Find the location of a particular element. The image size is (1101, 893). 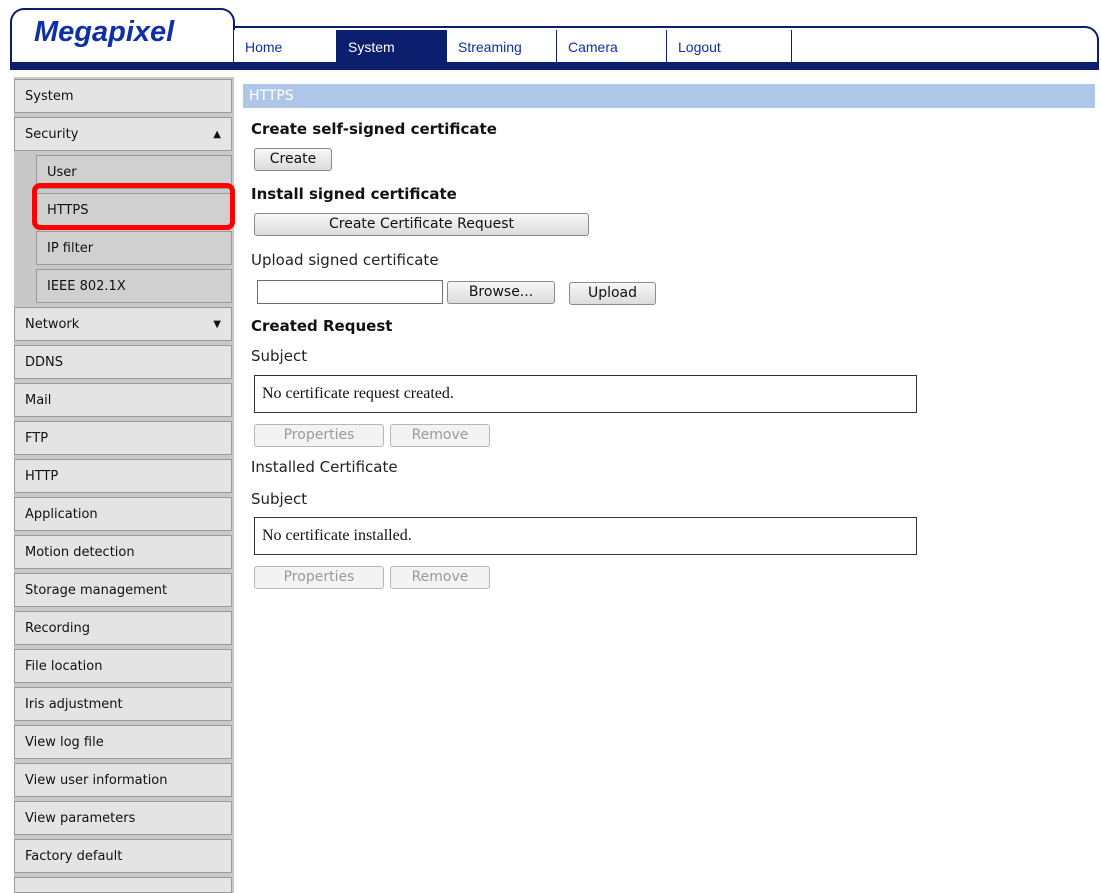

sidebar-item-label: Mail is located at coordinates (38, 400).